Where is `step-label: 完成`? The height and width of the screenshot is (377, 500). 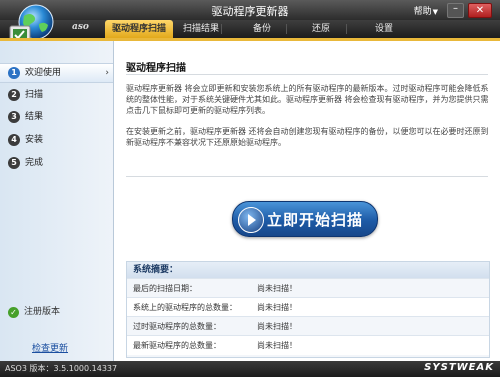
step-label: 完成 is located at coordinates (34, 163).